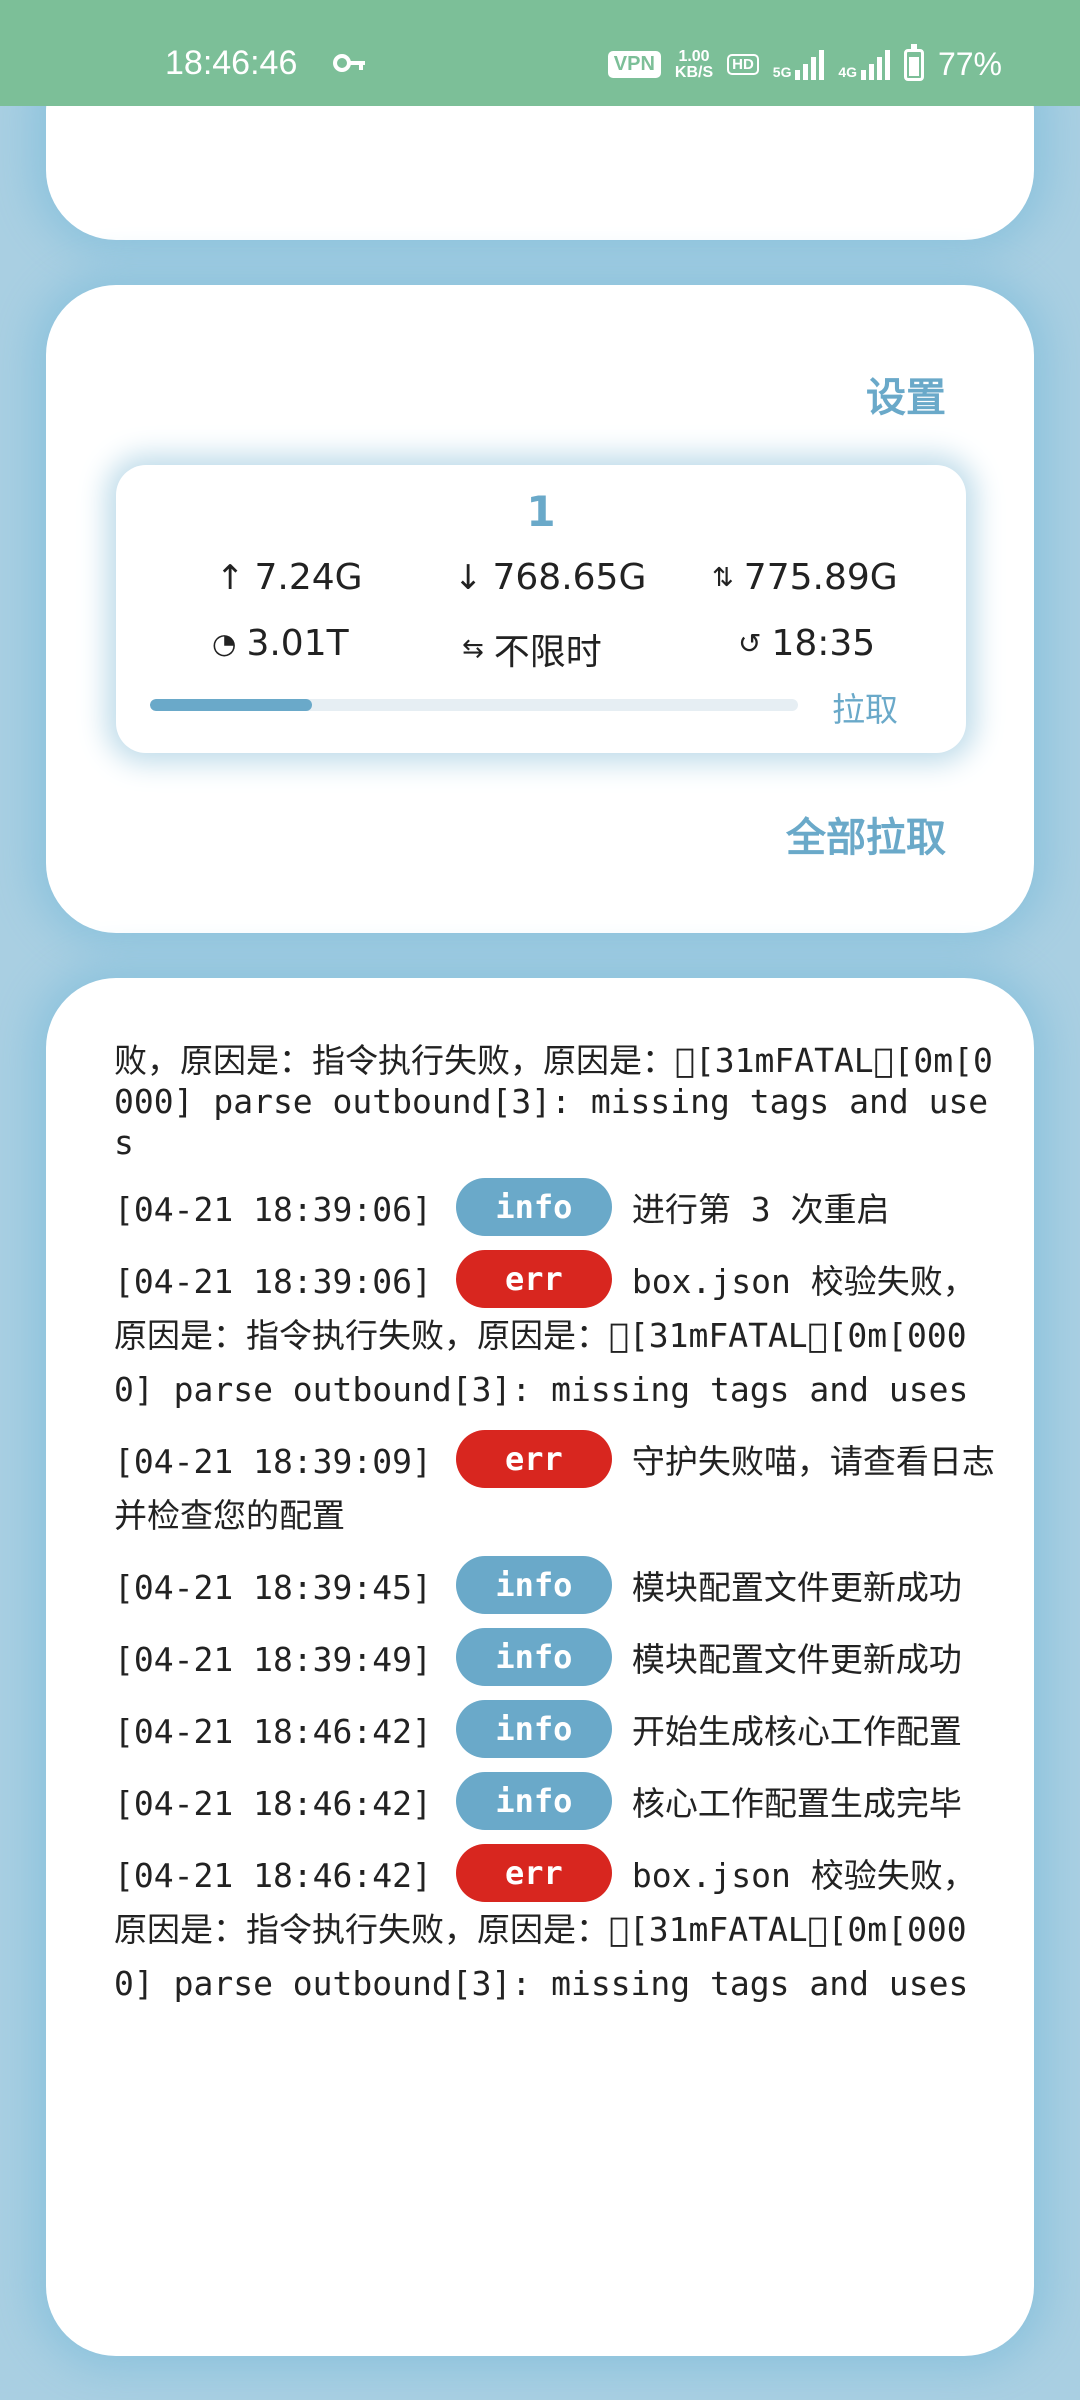 Image resolution: width=1080 pixels, height=2400 pixels. I want to click on quota-stat: ◔ 3.01T, so click(280, 643).